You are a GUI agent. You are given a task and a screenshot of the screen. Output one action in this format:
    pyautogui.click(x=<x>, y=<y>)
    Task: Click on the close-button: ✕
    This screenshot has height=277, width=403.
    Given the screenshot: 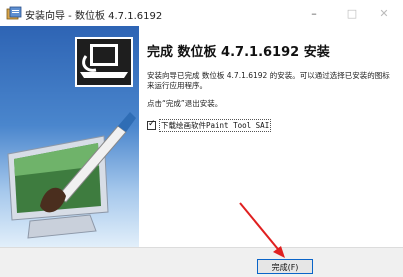 What is the action you would take?
    pyautogui.click(x=384, y=14)
    